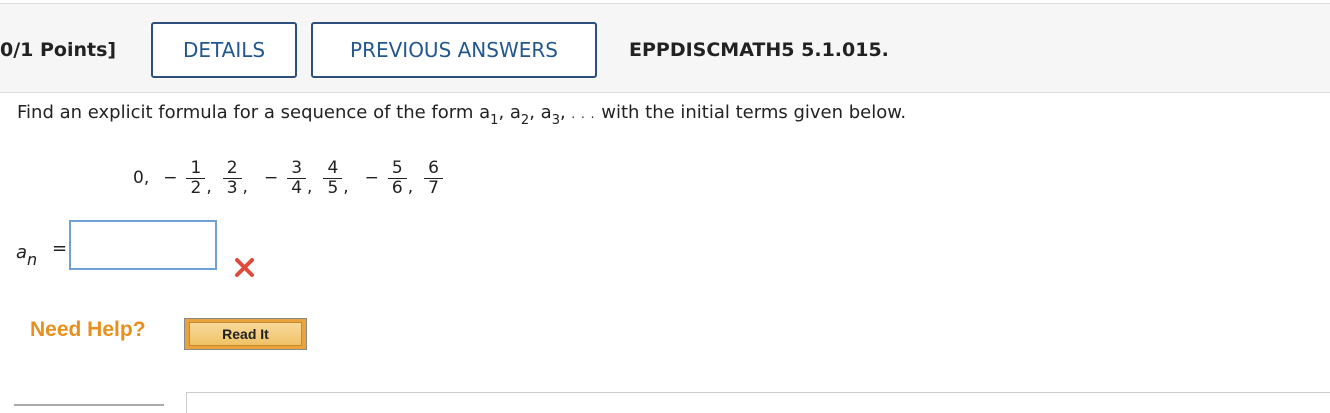 The width and height of the screenshot is (1330, 413). What do you see at coordinates (333, 167) in the screenshot?
I see `numerator: 4` at bounding box center [333, 167].